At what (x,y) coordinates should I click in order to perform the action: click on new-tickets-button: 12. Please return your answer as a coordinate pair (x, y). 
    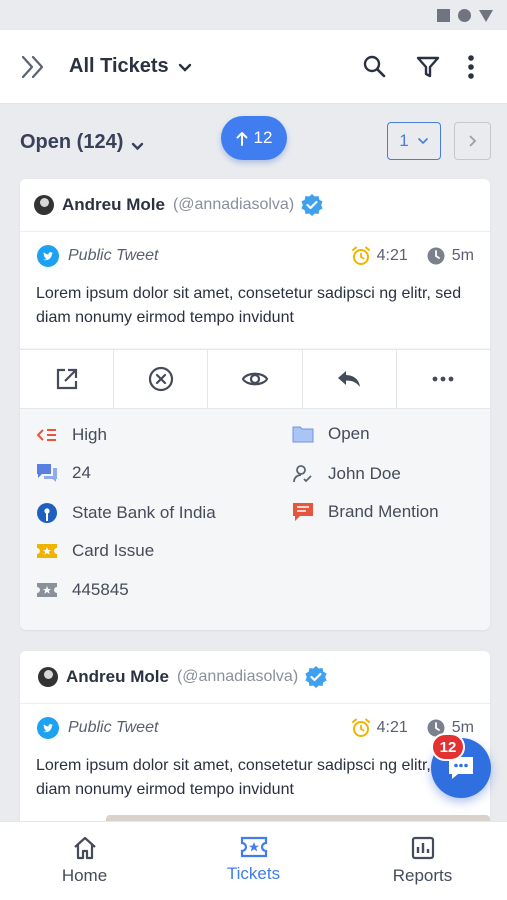
    Looking at the image, I should click on (254, 138).